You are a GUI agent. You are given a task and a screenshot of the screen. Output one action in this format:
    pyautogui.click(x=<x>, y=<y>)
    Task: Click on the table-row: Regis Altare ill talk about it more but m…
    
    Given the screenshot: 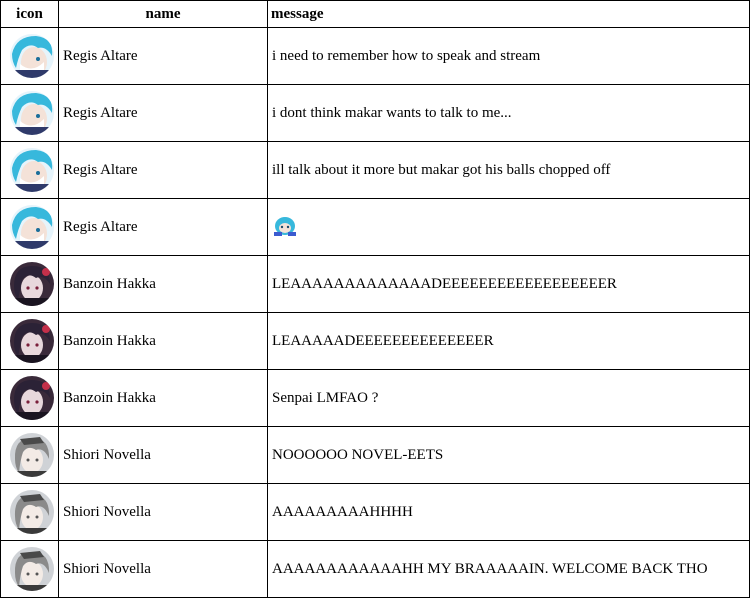 What is the action you would take?
    pyautogui.click(x=375, y=170)
    